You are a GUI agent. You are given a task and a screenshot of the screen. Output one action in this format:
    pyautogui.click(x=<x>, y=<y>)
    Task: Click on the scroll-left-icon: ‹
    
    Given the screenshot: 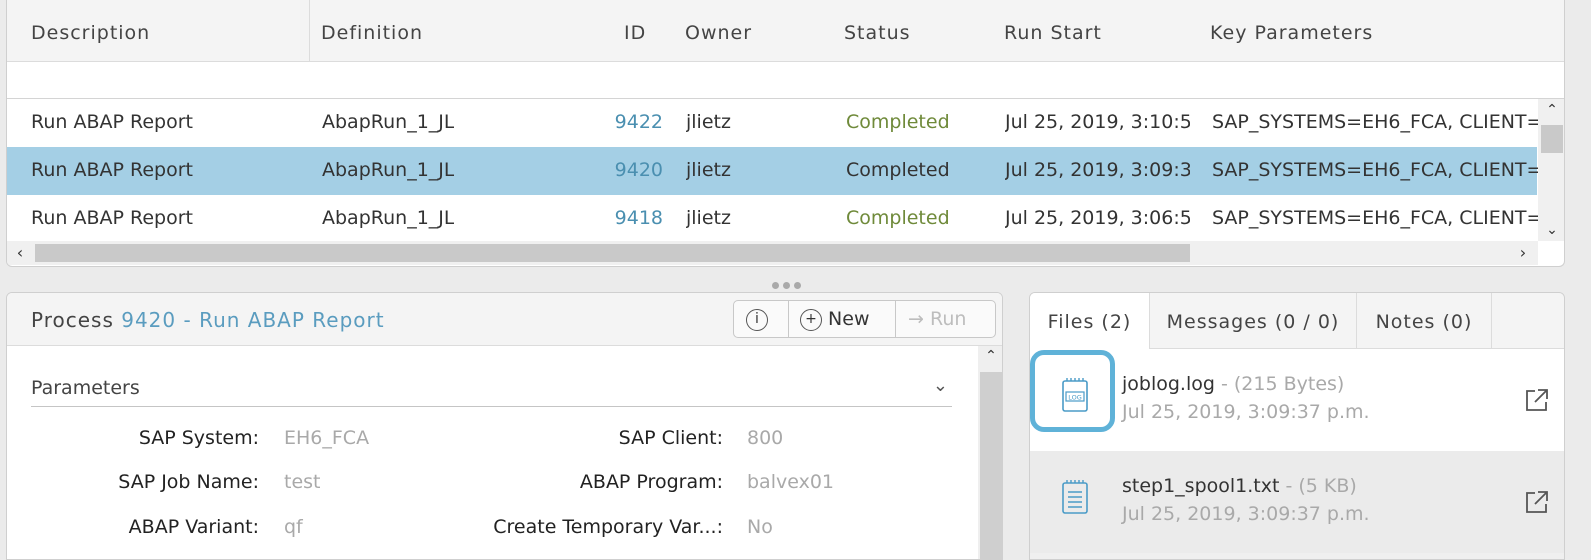 What is the action you would take?
    pyautogui.click(x=20, y=253)
    